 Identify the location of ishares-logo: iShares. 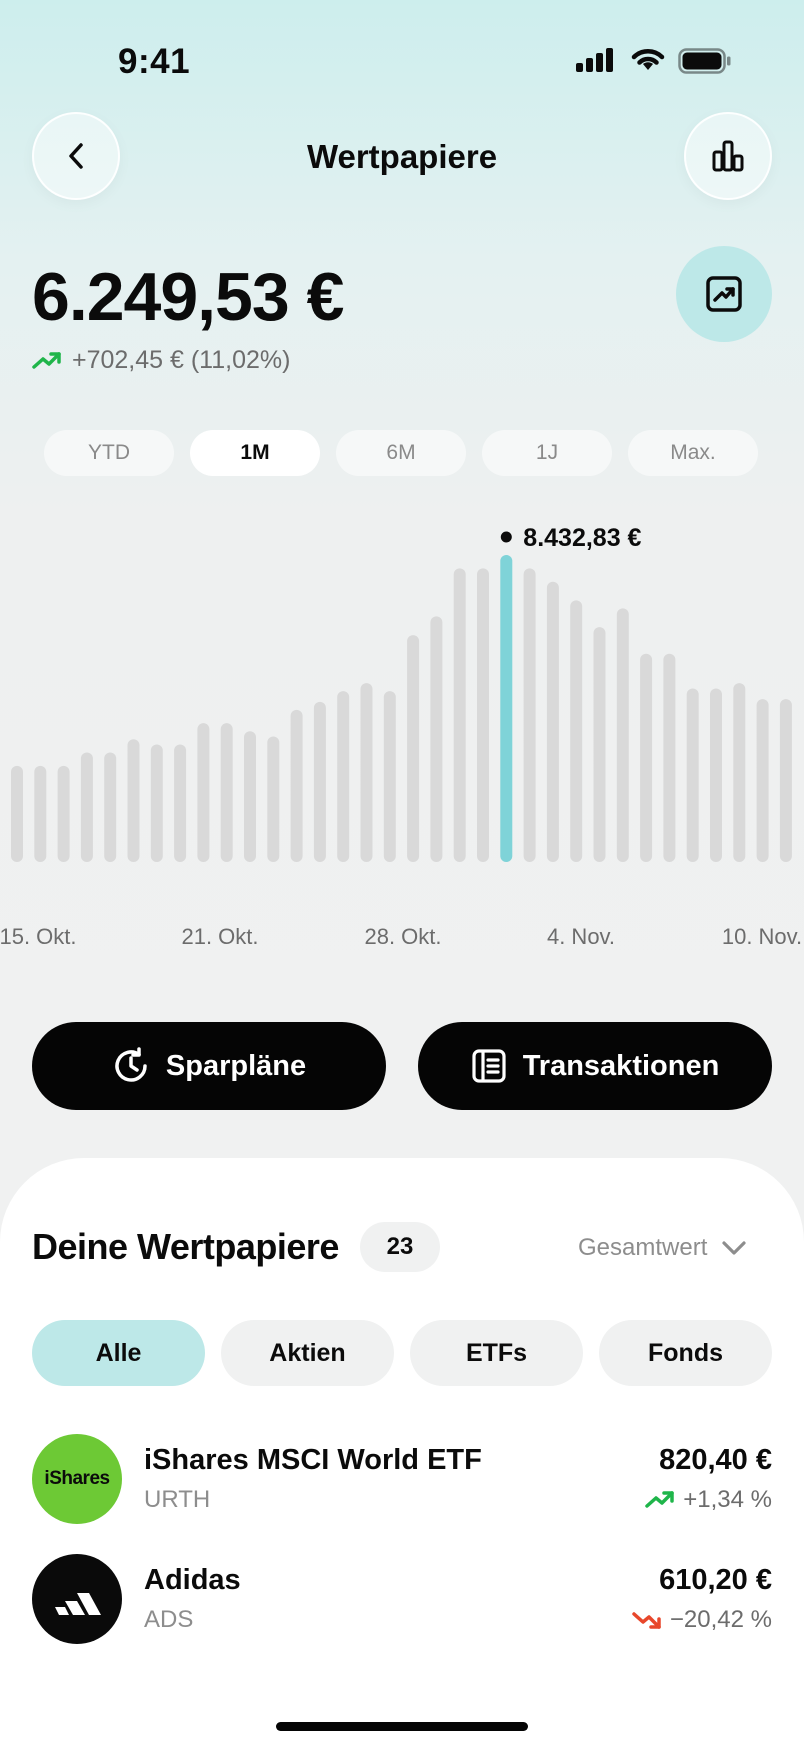
(77, 1479).